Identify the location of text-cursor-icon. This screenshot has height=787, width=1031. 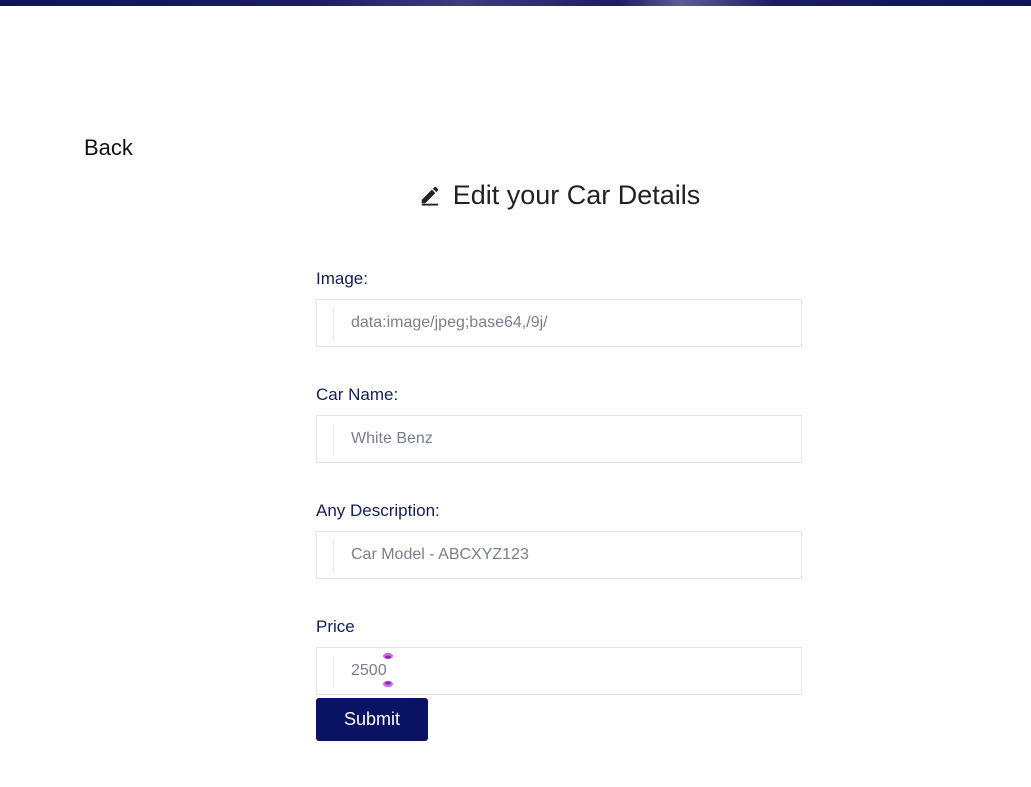
(388, 670).